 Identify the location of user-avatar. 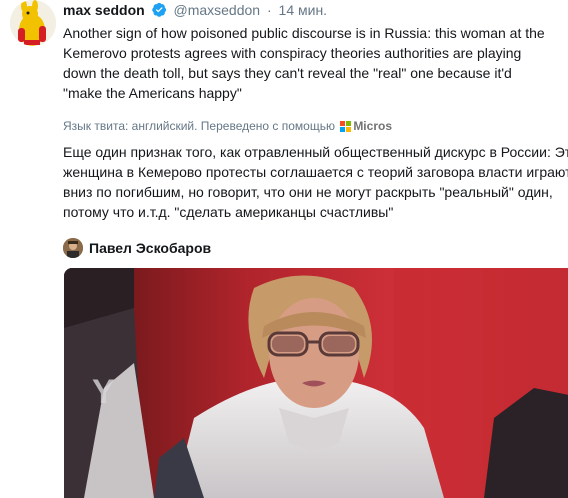
(33, 23).